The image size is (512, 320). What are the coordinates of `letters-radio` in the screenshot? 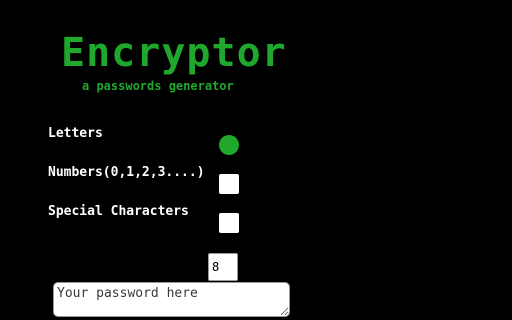 It's located at (229, 145).